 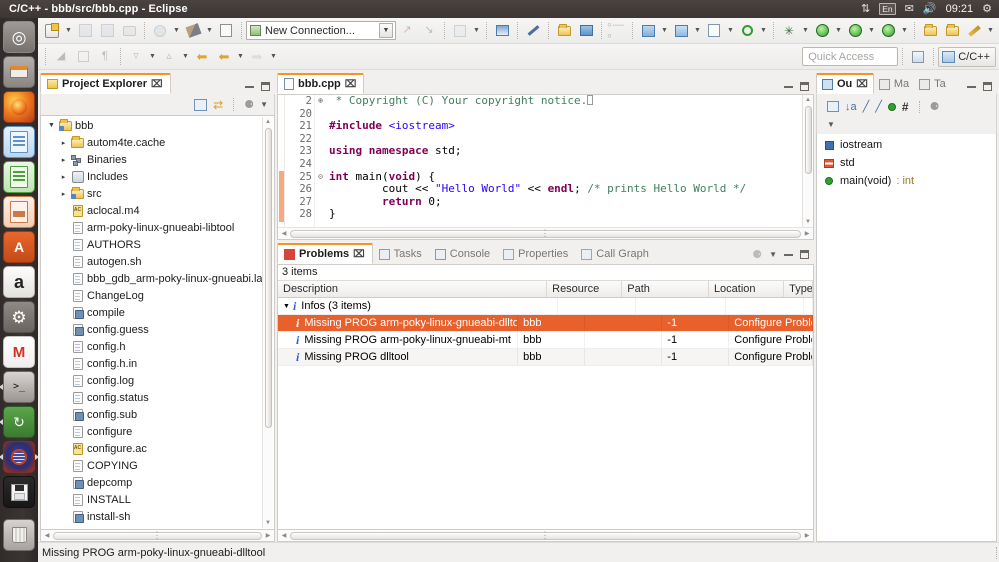 I want to click on folding-gutter: ⊕ ⊝, so click(x=320, y=161).